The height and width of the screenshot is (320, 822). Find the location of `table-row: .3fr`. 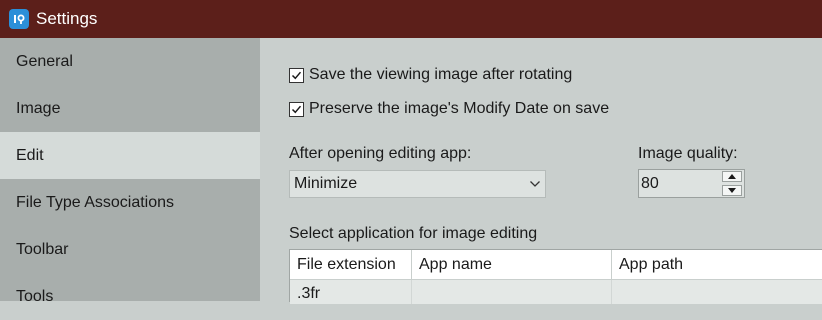

table-row: .3fr is located at coordinates (556, 292).